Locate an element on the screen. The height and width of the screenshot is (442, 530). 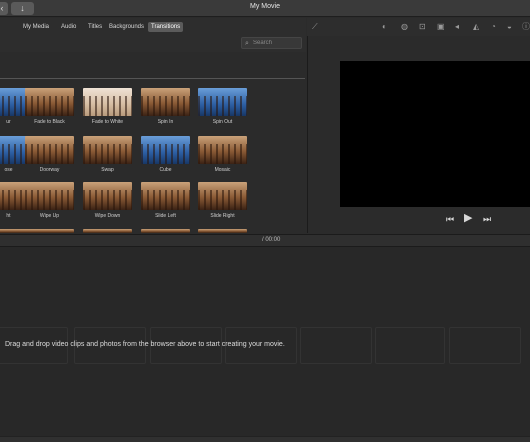
transition-tile: Doorway is located at coordinates (49, 154).